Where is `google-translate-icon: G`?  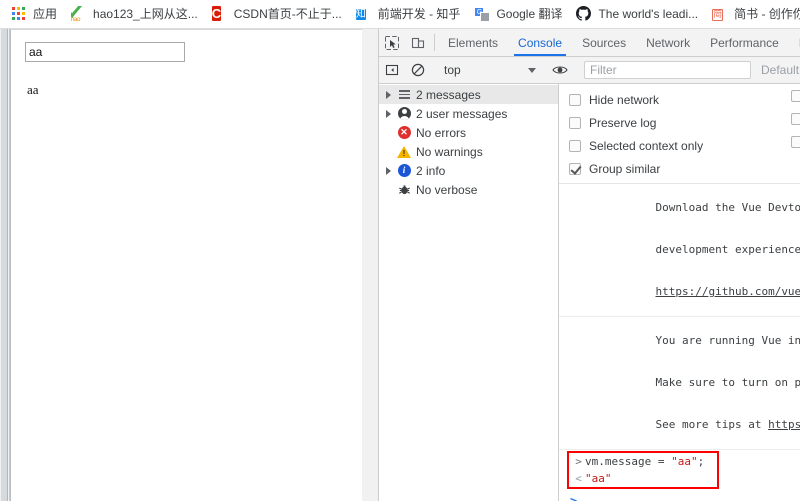 google-translate-icon: G is located at coordinates (482, 14).